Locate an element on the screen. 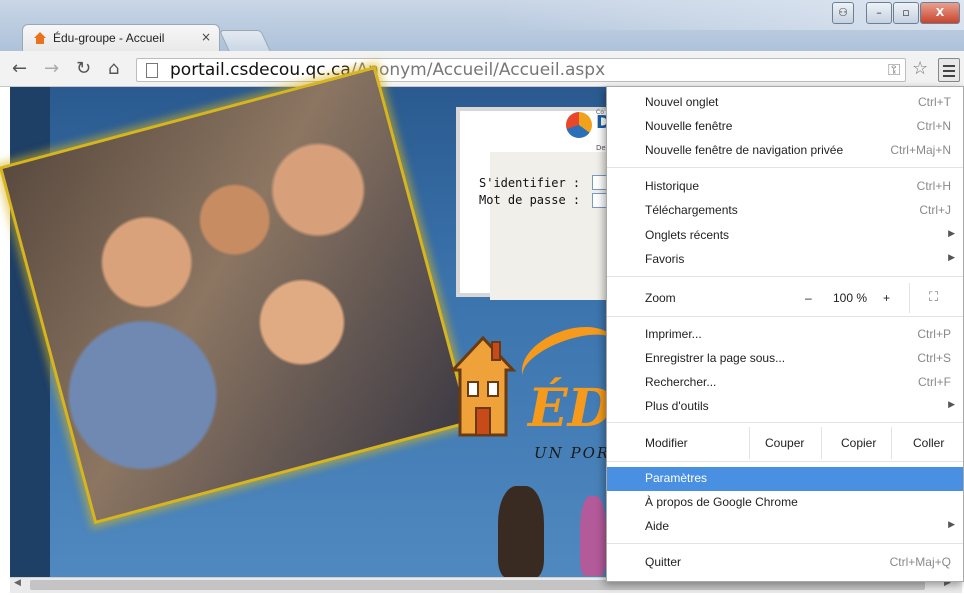 The image size is (964, 595). menu-item-find: Rechercher... Ctrl+F is located at coordinates (785, 383).